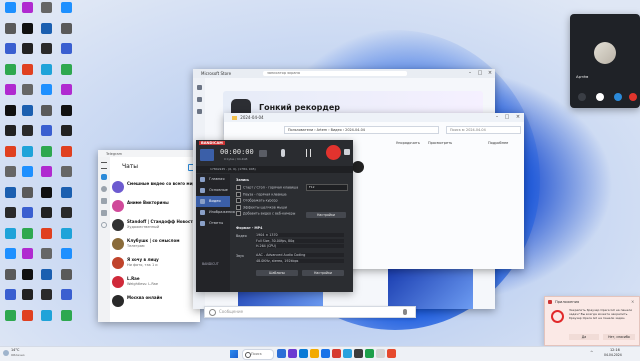 This screenshot has height=361, width=640. Describe the element at coordinates (146, 283) in the screenshot. I see `chat-list-item: L.Rae Weightless: L.Rae` at that location.